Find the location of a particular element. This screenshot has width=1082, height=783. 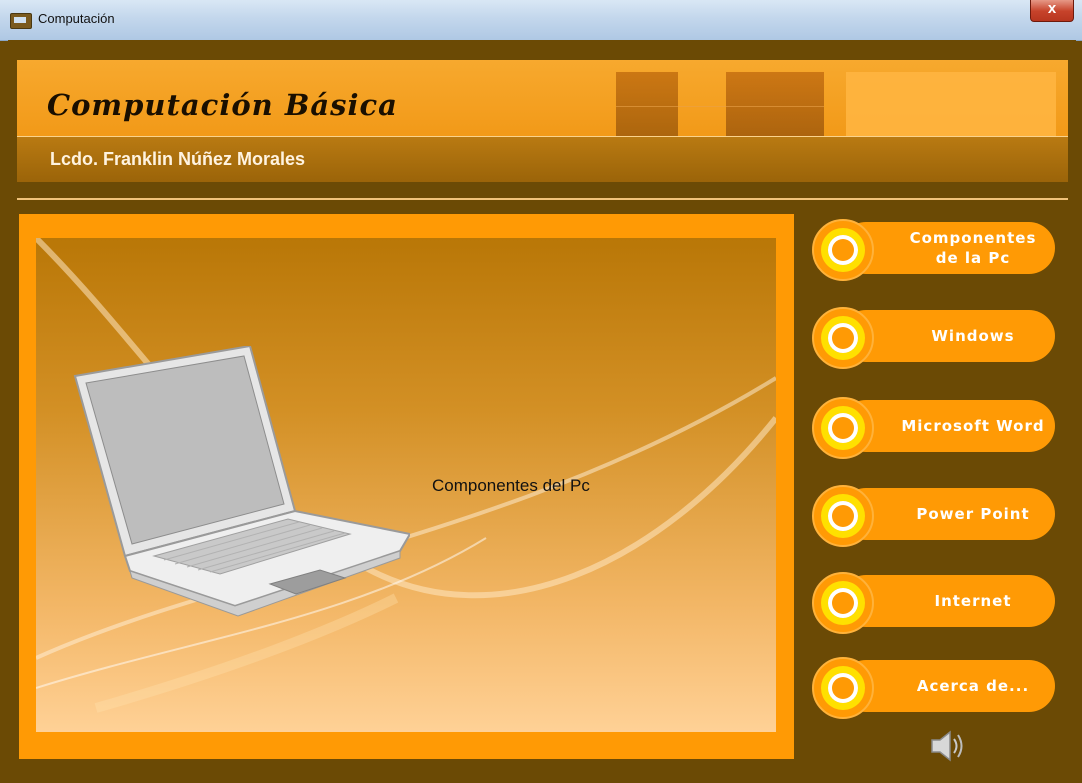

divider is located at coordinates (542, 199).